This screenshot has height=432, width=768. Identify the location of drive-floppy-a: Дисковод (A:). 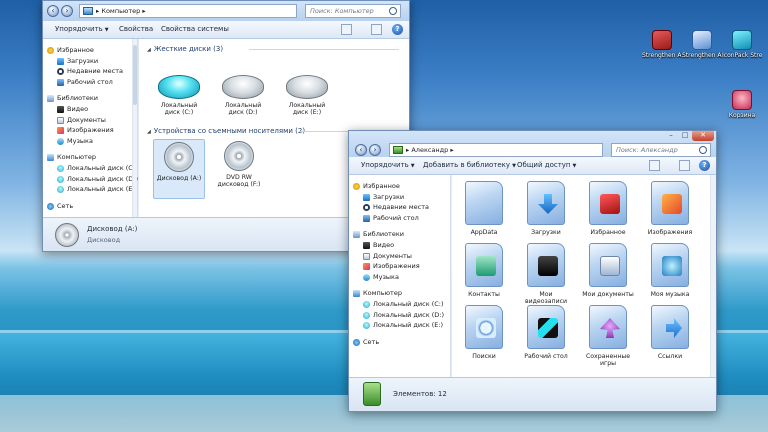
(179, 169).